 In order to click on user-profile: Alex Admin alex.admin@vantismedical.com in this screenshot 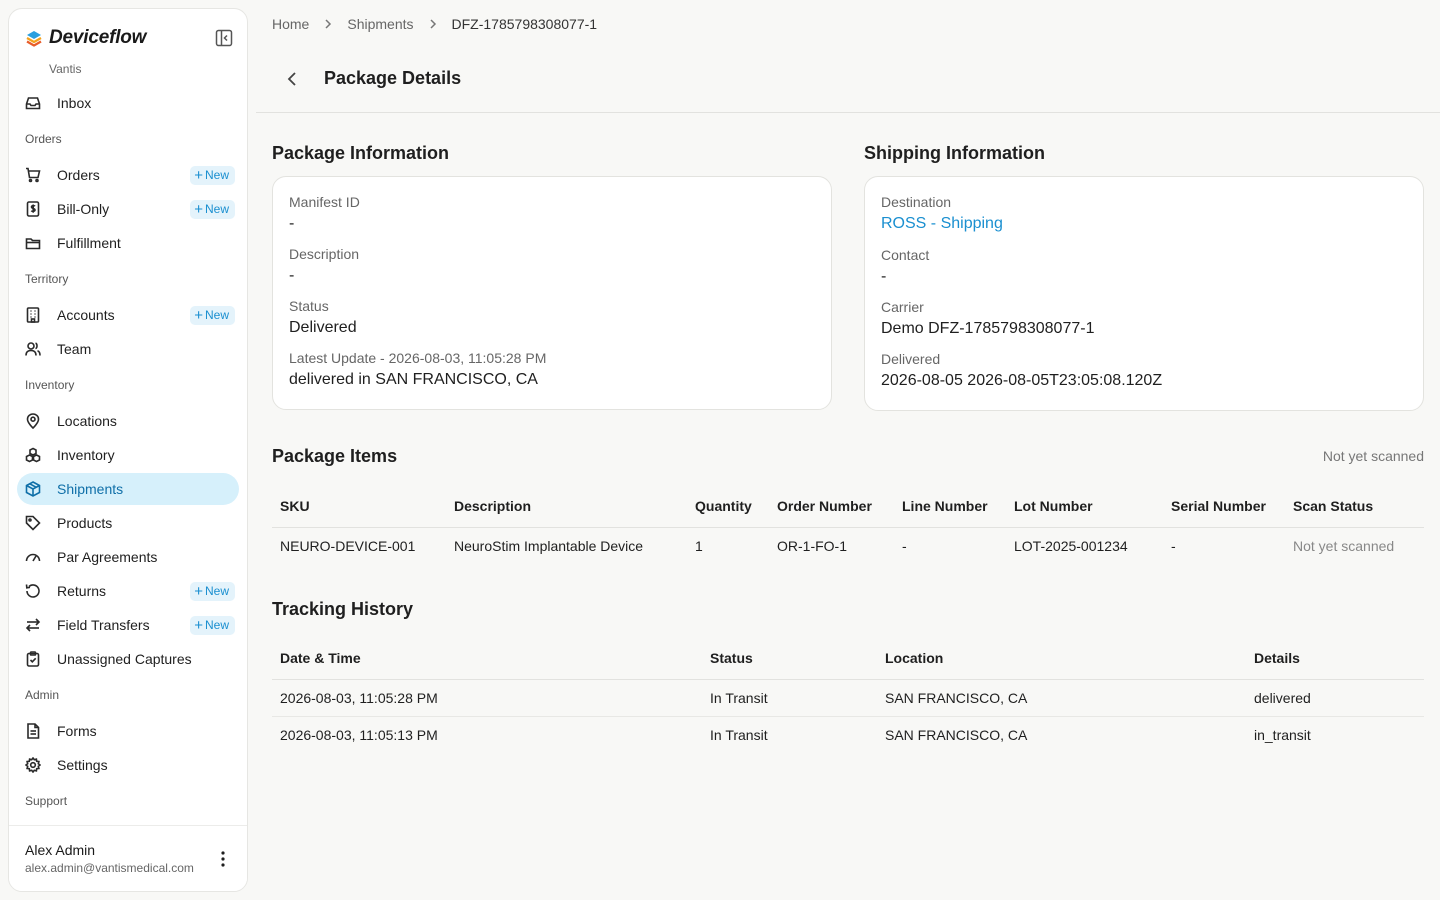, I will do `click(128, 858)`.